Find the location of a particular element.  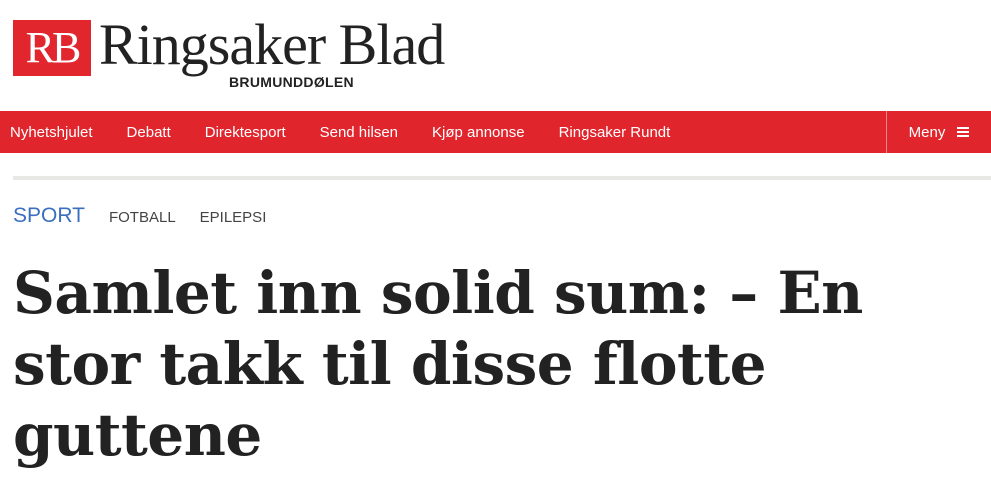

tag-epilepsi: EPILEPSI is located at coordinates (233, 217).